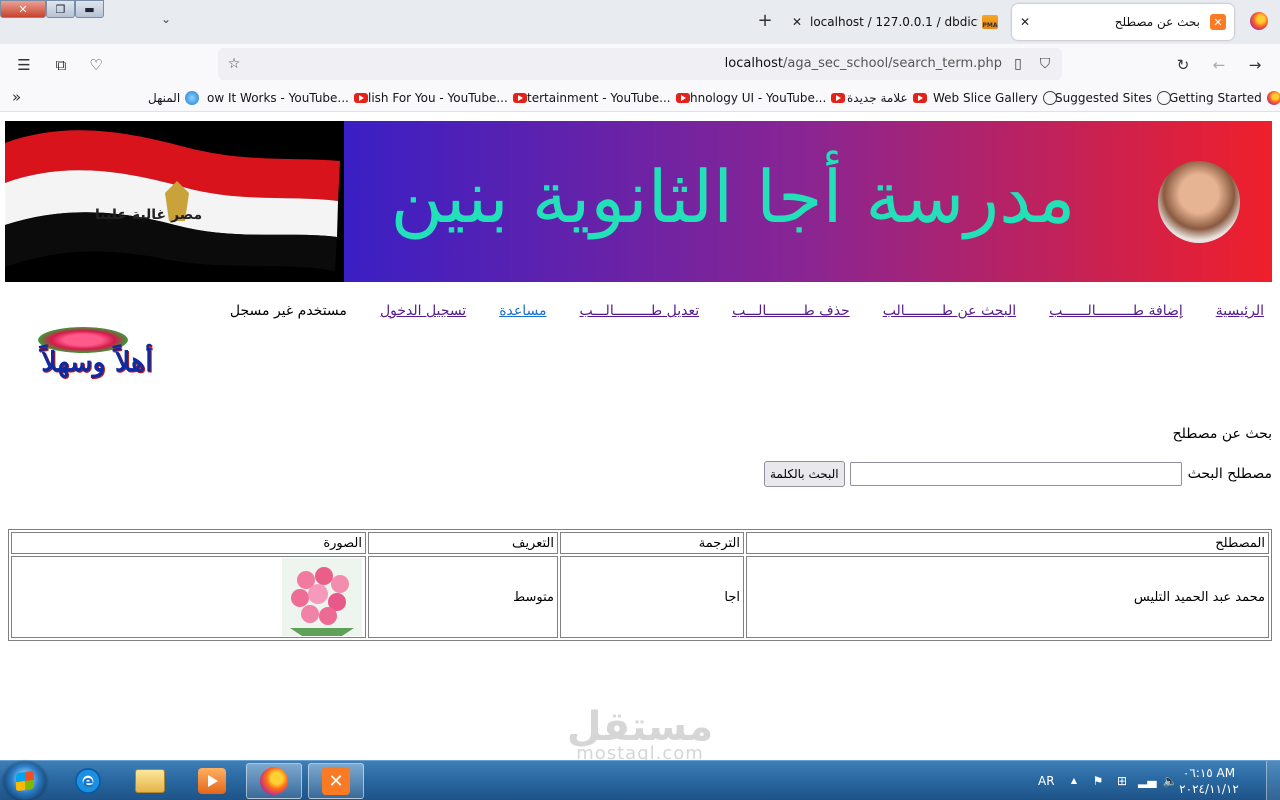 This screenshot has width=1280, height=800. What do you see at coordinates (23, 9) in the screenshot?
I see `window-close-button: ✕` at bounding box center [23, 9].